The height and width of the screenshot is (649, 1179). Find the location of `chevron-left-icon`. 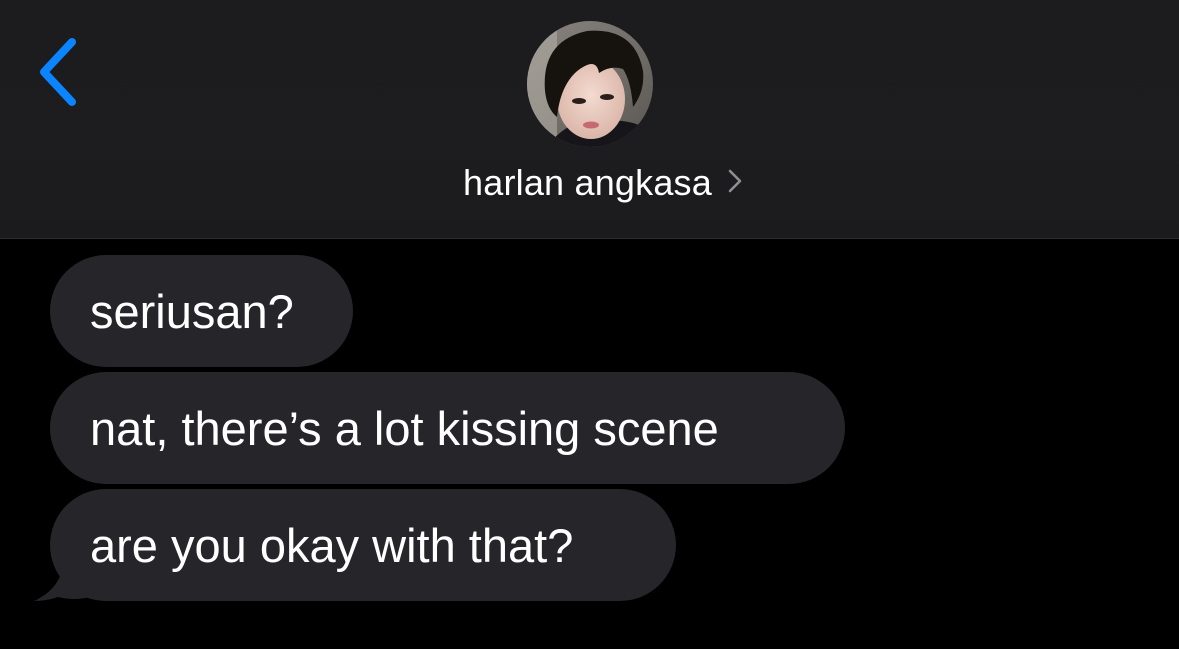

chevron-left-icon is located at coordinates (58, 72).